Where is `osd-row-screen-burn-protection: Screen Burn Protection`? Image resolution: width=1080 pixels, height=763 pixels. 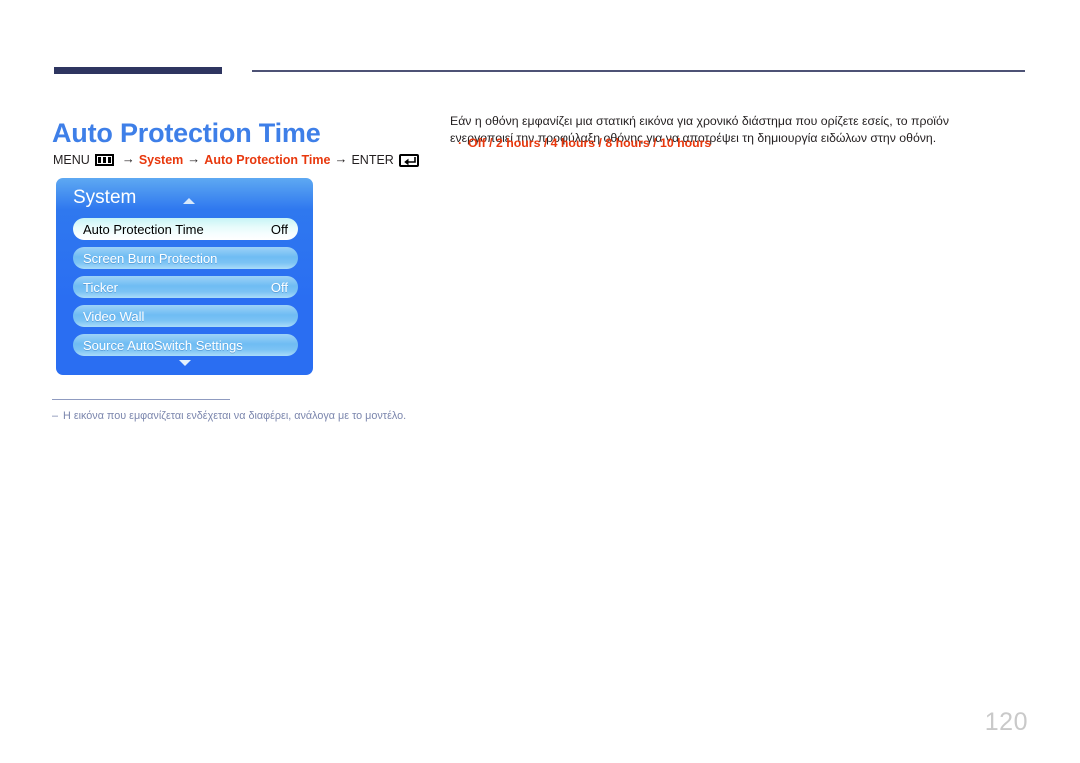 osd-row-screen-burn-protection: Screen Burn Protection is located at coordinates (185, 258).